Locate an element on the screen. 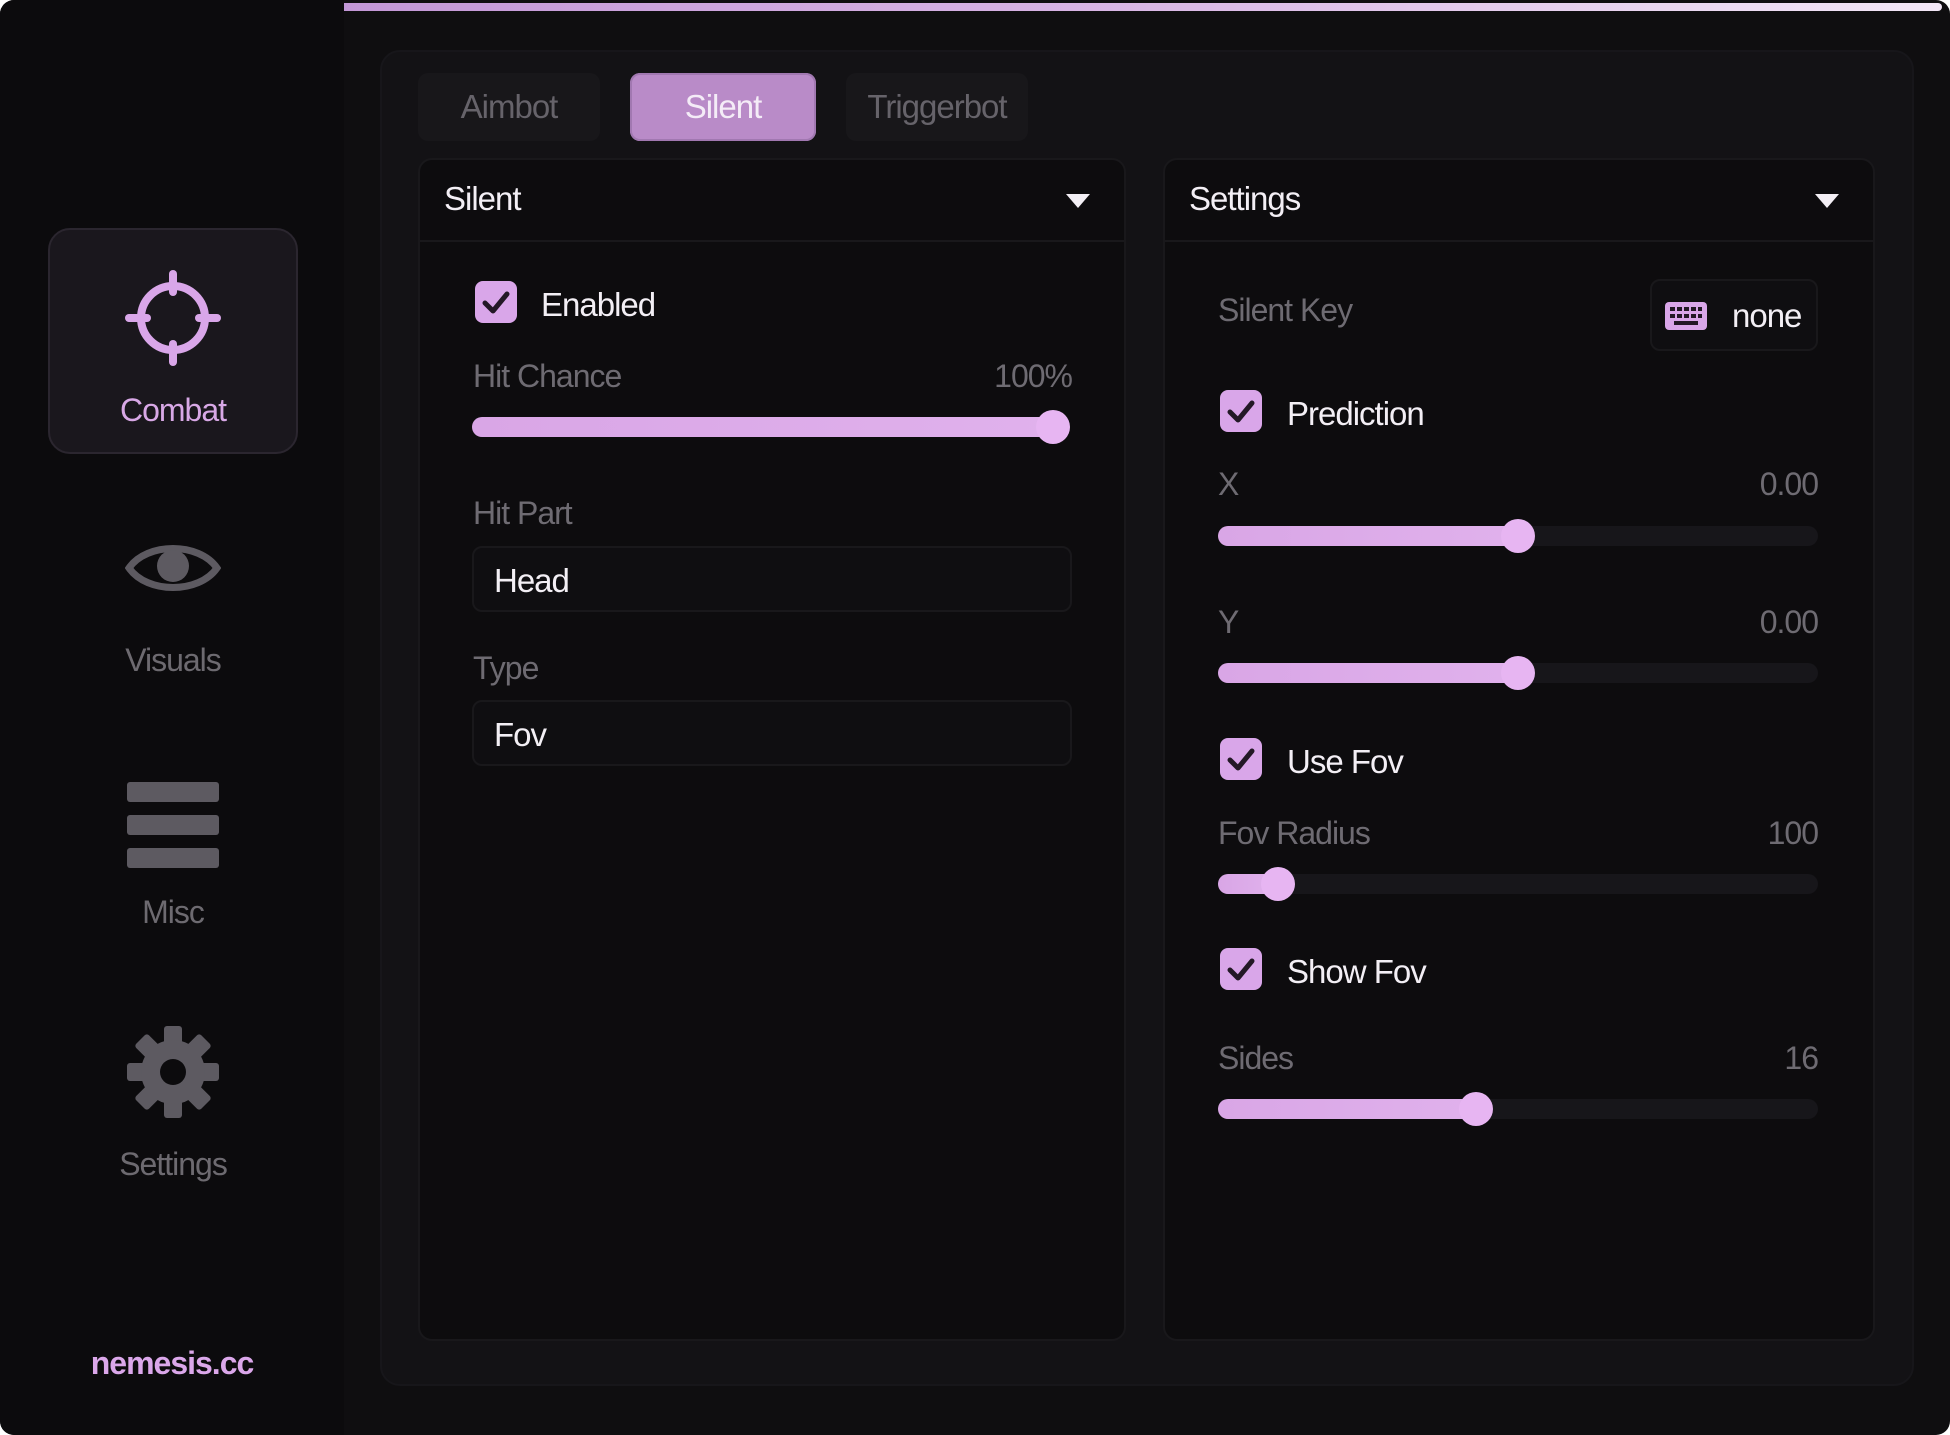 The width and height of the screenshot is (1950, 1435). brand-logo: nemesis.cc is located at coordinates (172, 1363).